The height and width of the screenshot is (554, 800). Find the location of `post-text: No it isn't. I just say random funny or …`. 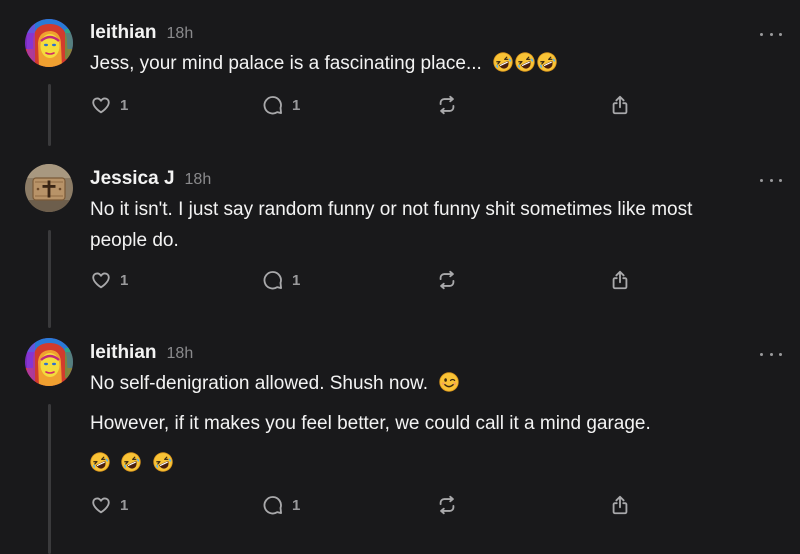

post-text: No it isn't. I just say random funny or … is located at coordinates (425, 225).